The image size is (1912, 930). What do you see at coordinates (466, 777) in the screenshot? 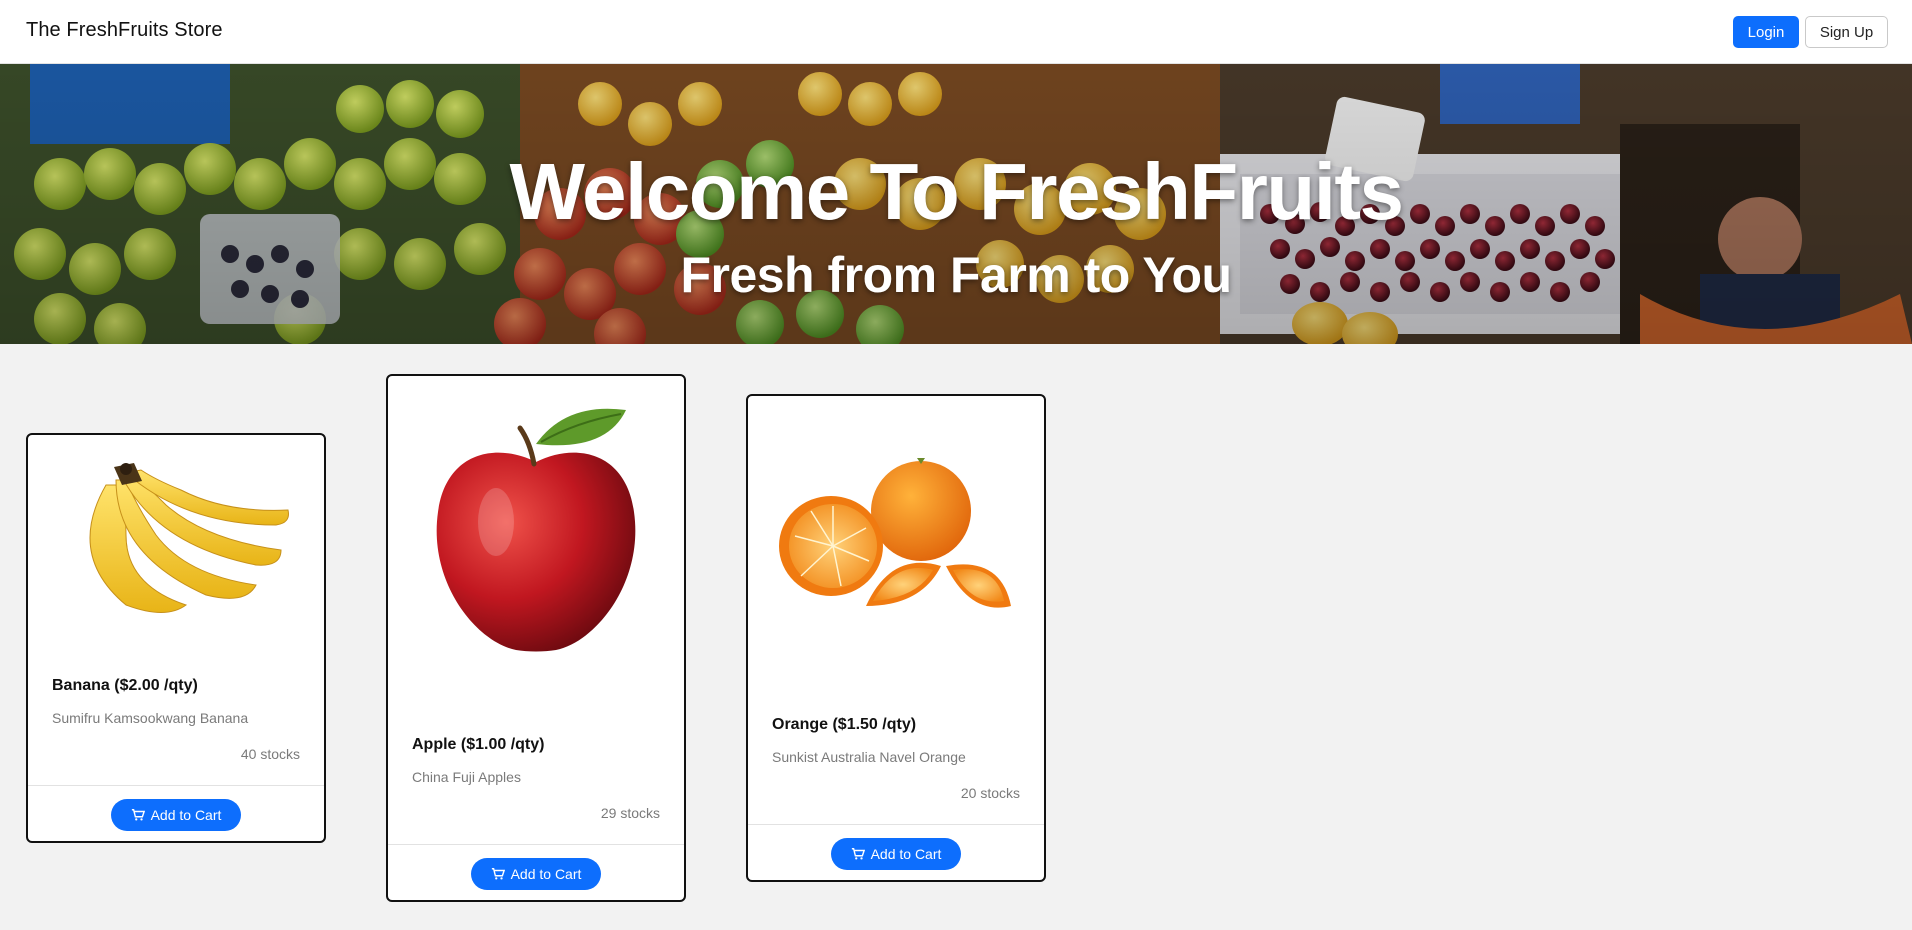
I see `product-description: China Fuji Apples` at bounding box center [466, 777].